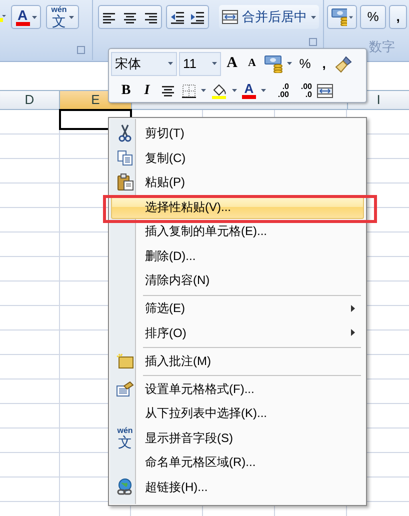 The width and height of the screenshot is (409, 516). What do you see at coordinates (382, 47) in the screenshot?
I see `group-label: 数字` at bounding box center [382, 47].